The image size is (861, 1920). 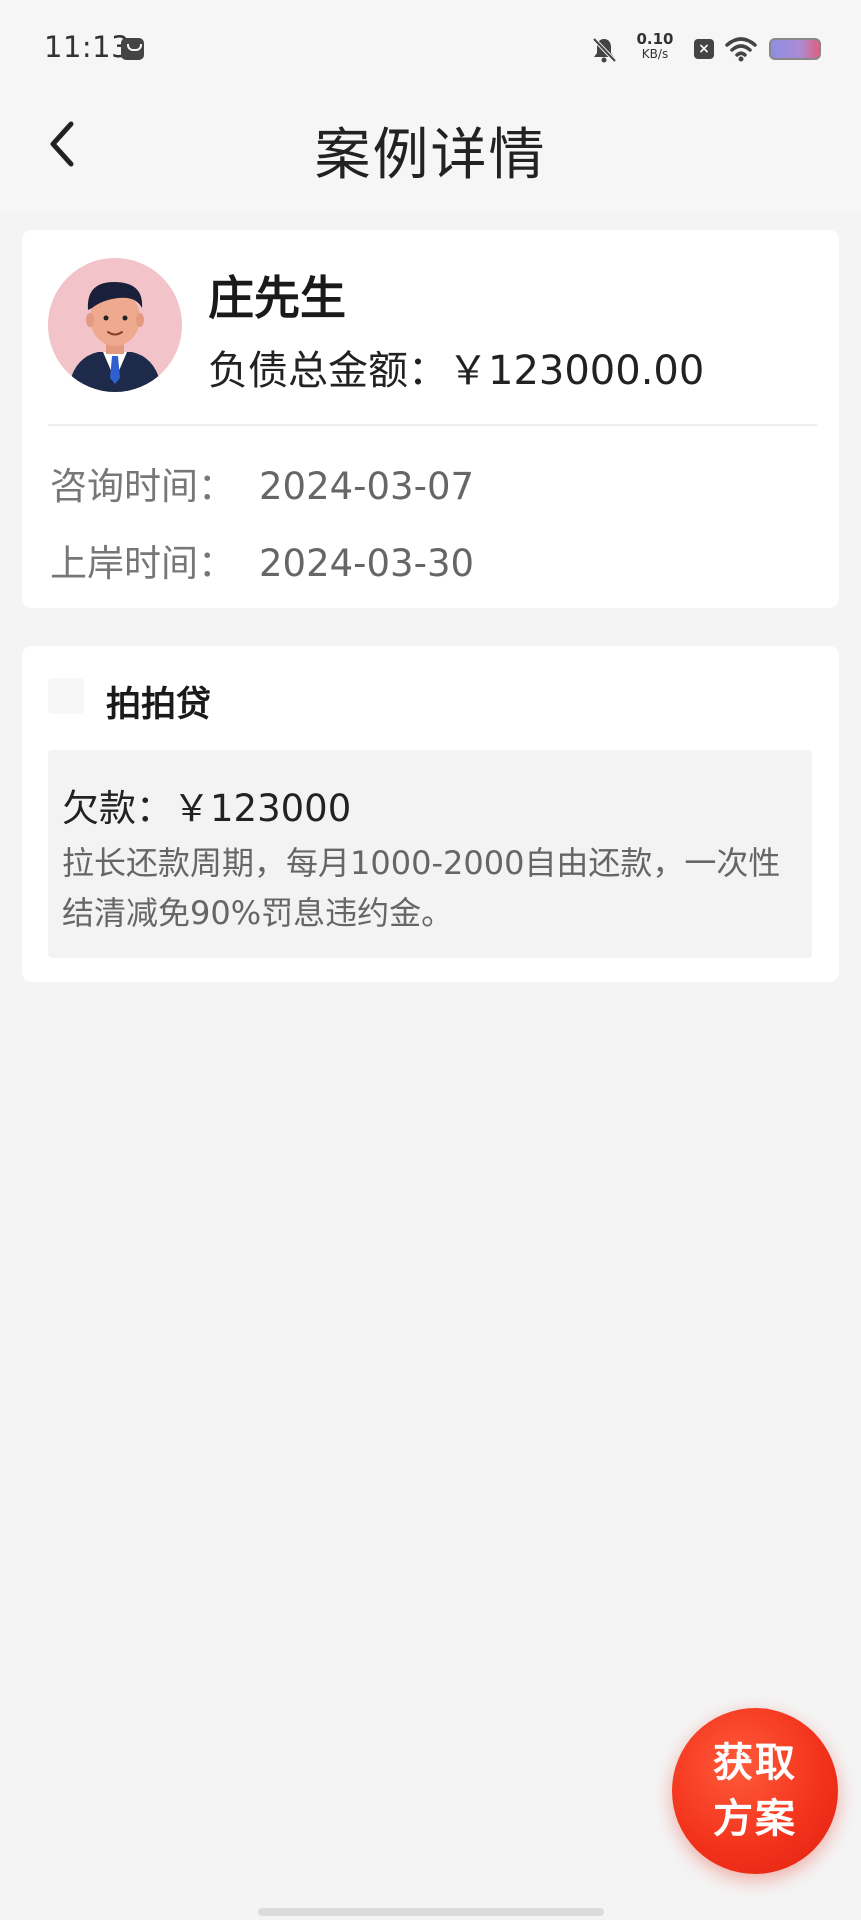 What do you see at coordinates (367, 563) in the screenshot?
I see `landing-time-value: 2024-03-30` at bounding box center [367, 563].